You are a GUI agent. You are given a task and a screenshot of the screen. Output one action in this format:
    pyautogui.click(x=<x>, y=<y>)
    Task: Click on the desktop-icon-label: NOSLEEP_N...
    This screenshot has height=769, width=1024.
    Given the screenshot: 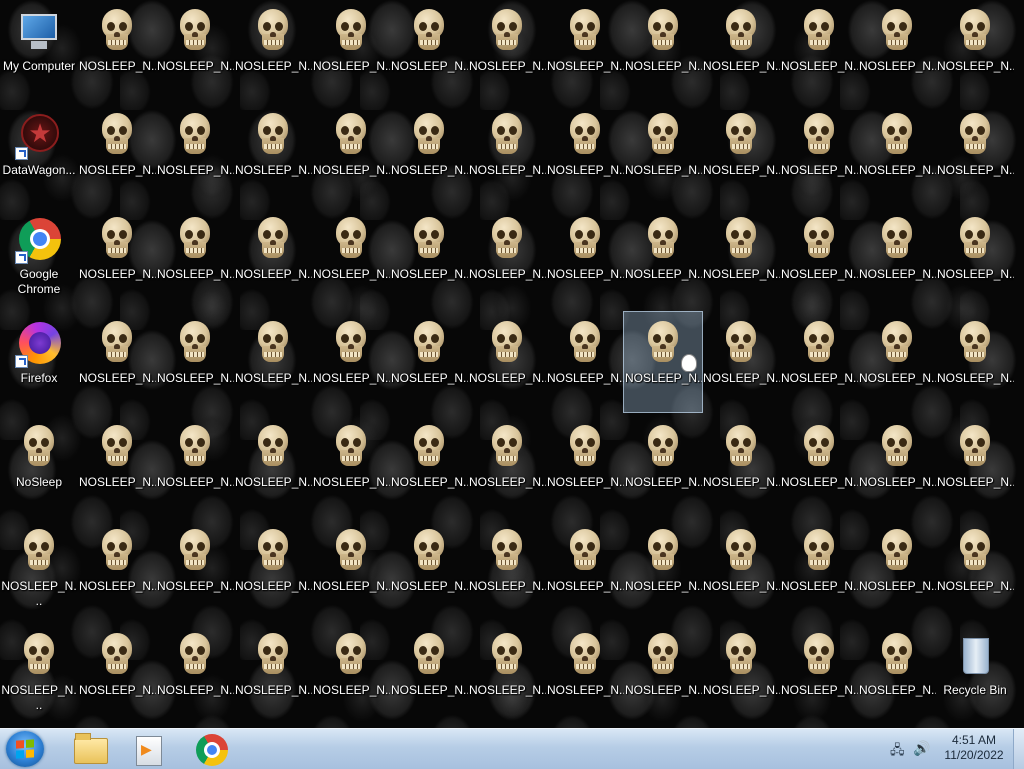 What is the action you would take?
    pyautogui.click(x=819, y=586)
    